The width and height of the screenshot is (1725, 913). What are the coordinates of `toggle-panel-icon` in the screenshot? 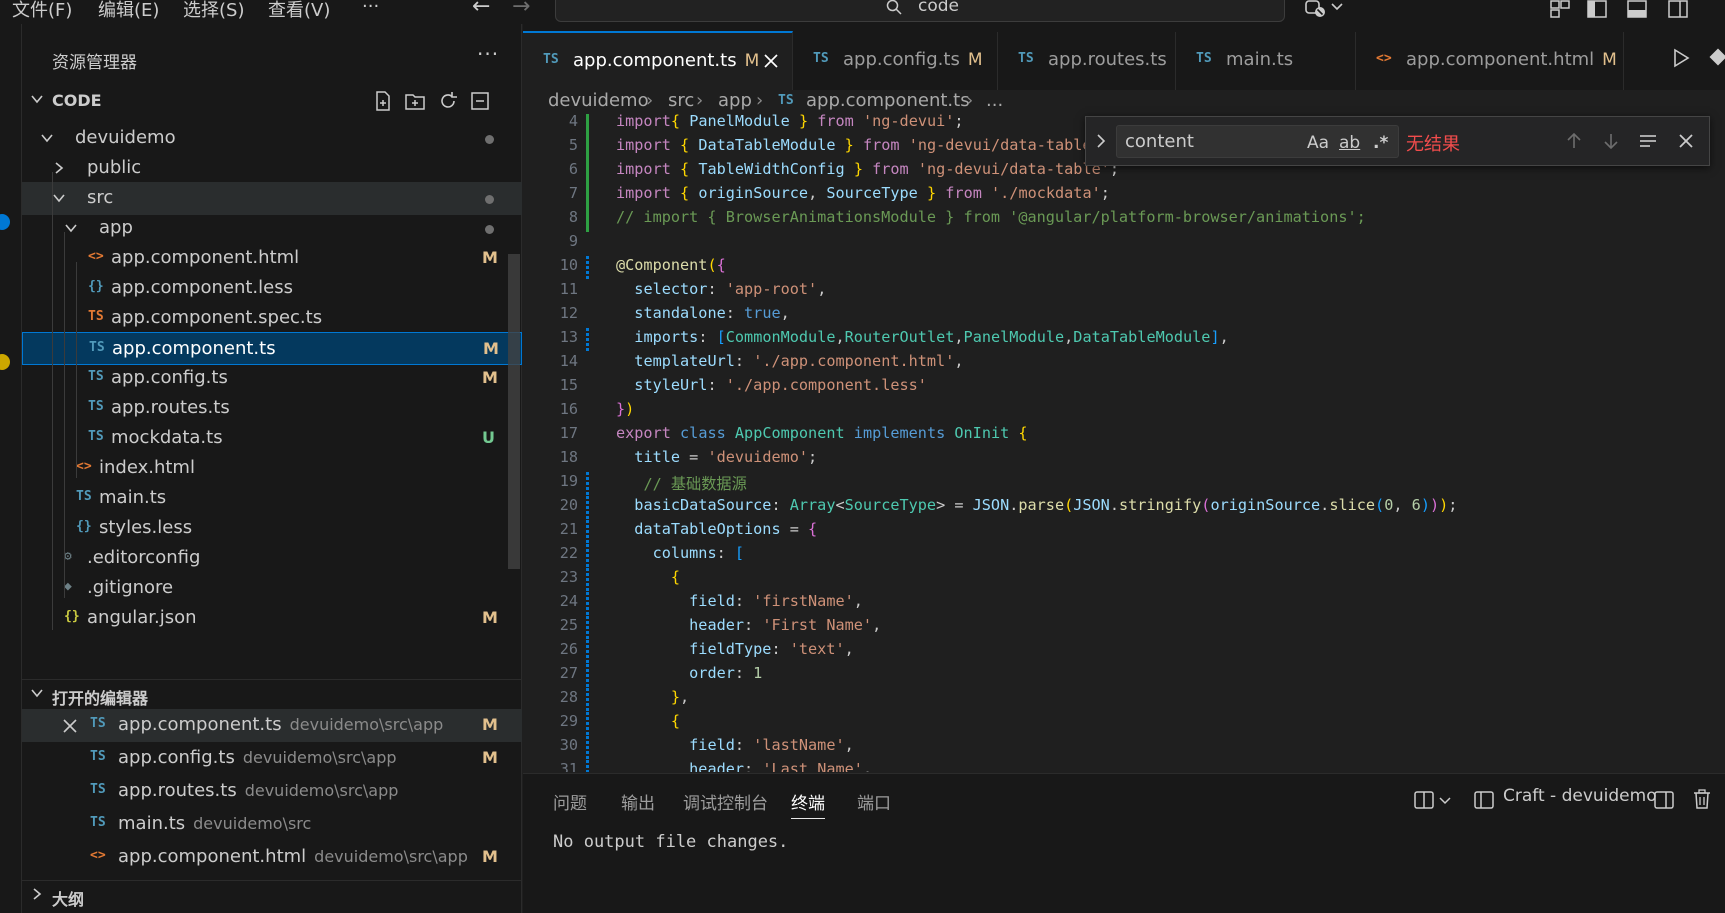 It's located at (1637, 9).